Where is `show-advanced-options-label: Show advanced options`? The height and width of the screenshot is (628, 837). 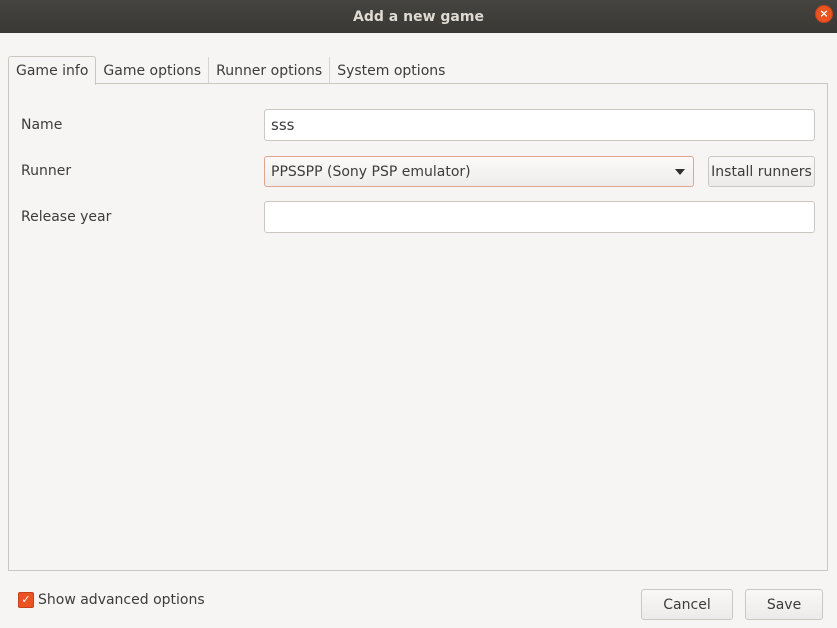
show-advanced-options-label: Show advanced options is located at coordinates (121, 600).